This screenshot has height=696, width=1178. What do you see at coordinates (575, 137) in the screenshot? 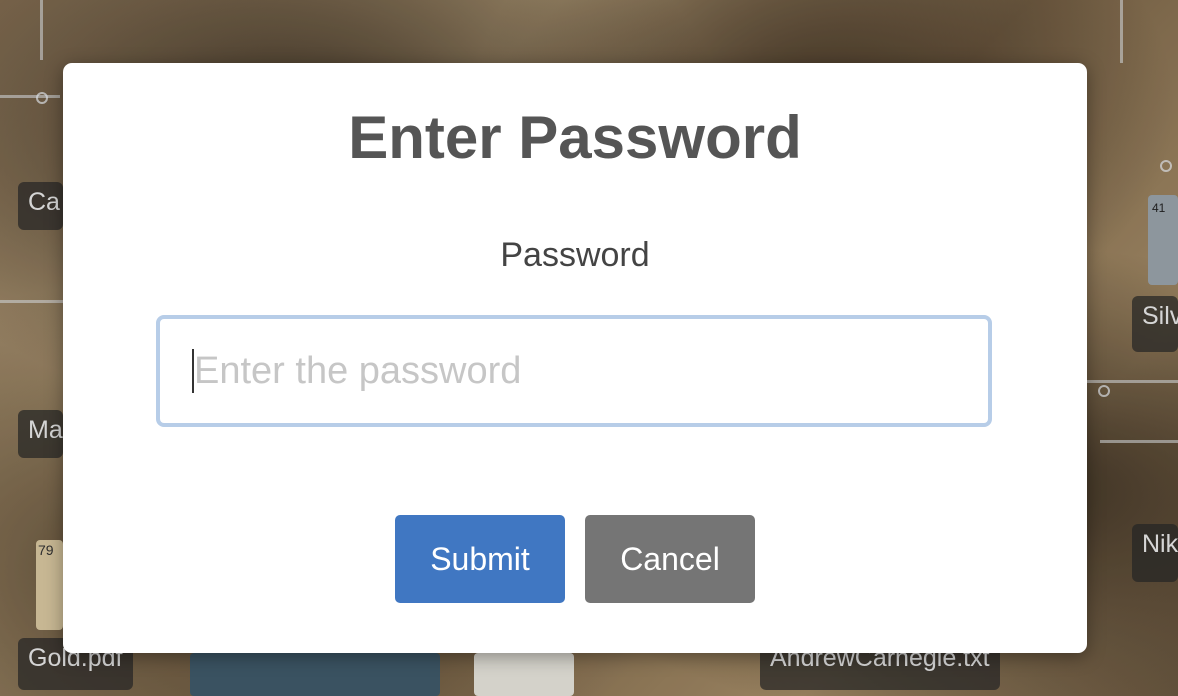
I see `dialog-title: Enter Password` at bounding box center [575, 137].